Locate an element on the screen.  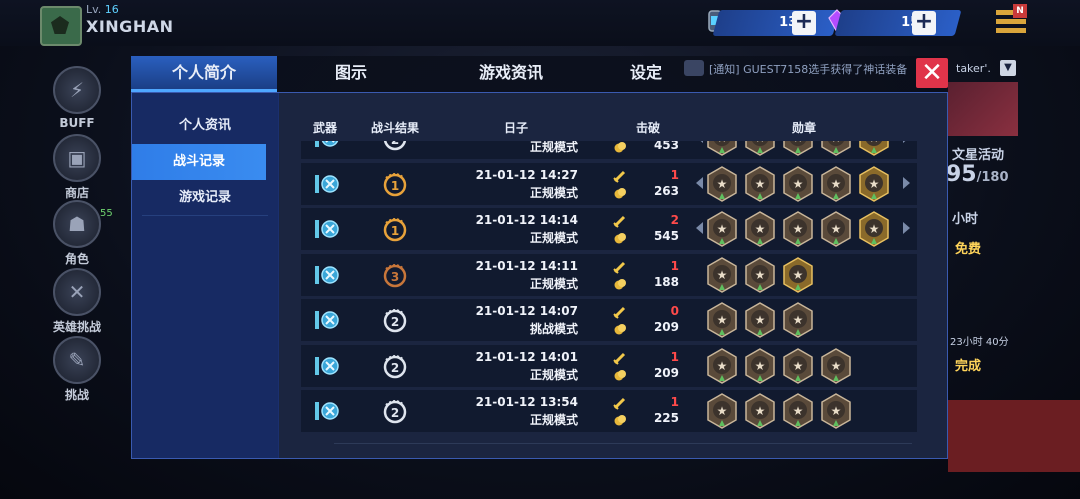
nav-game-records: 游戏记录 is located at coordinates (205, 198).